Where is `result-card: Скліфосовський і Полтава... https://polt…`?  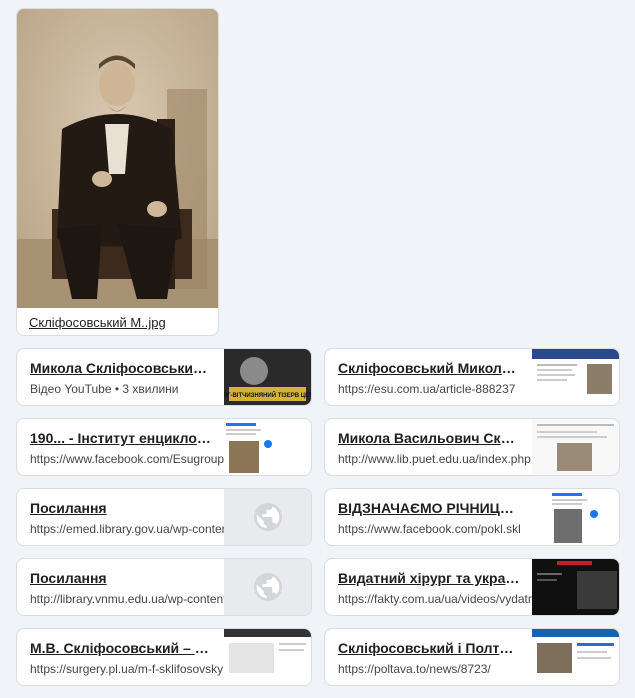 result-card: Скліфосовський і Полтава... https://polt… is located at coordinates (472, 657).